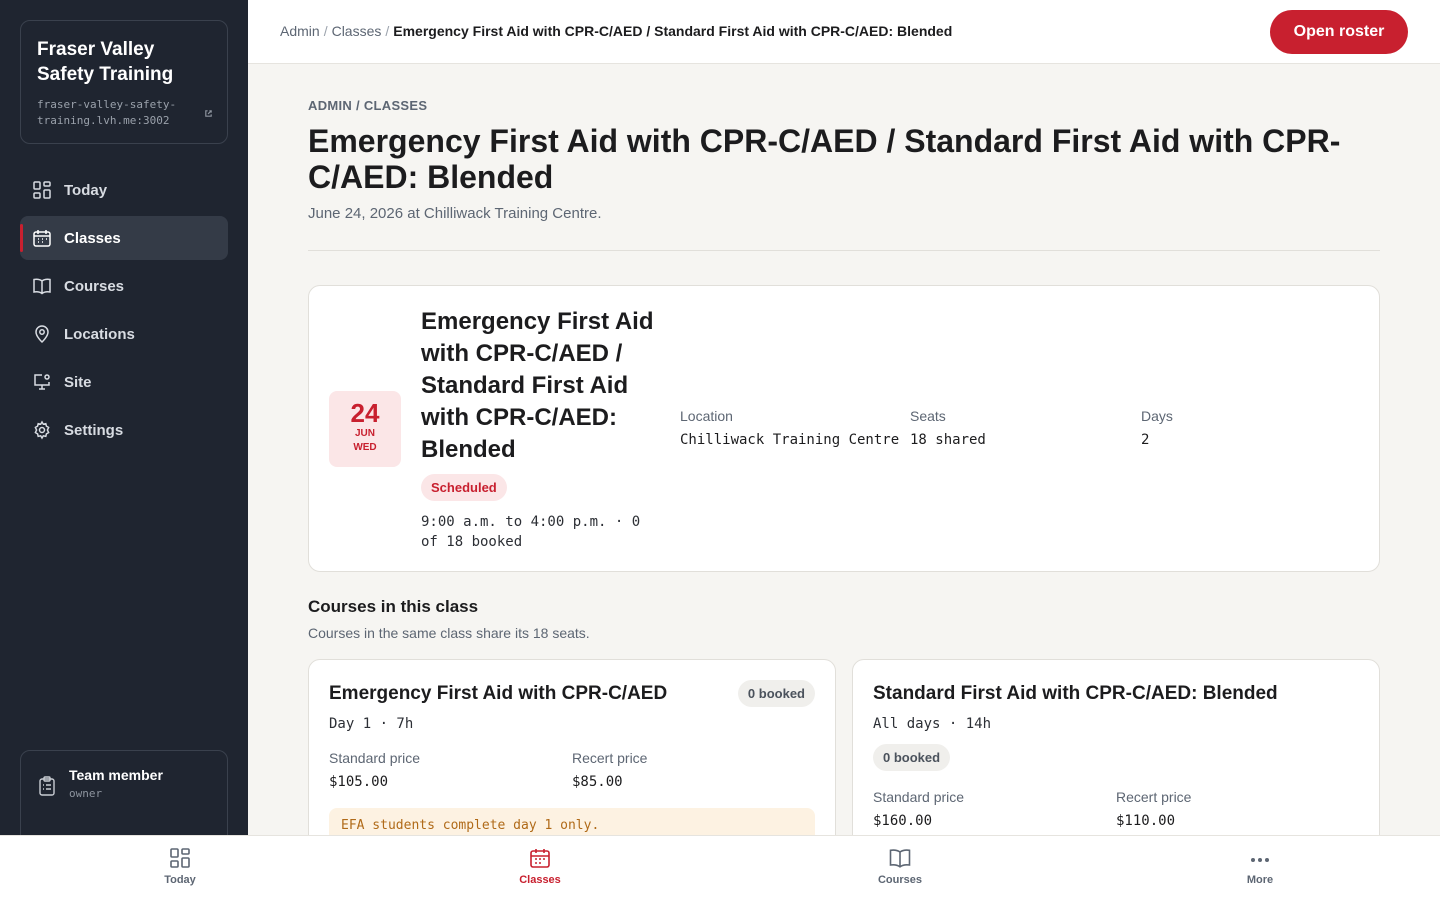 The image size is (1440, 900). I want to click on course-duration: All days · 14h, so click(932, 724).